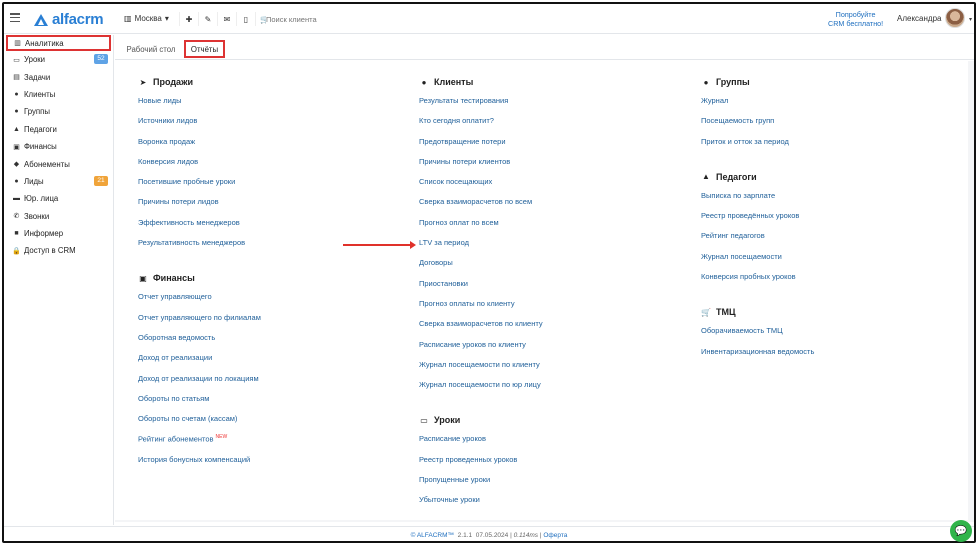 The height and width of the screenshot is (545, 979). I want to click on link-attendees-list: Список посещающих, so click(481, 187).